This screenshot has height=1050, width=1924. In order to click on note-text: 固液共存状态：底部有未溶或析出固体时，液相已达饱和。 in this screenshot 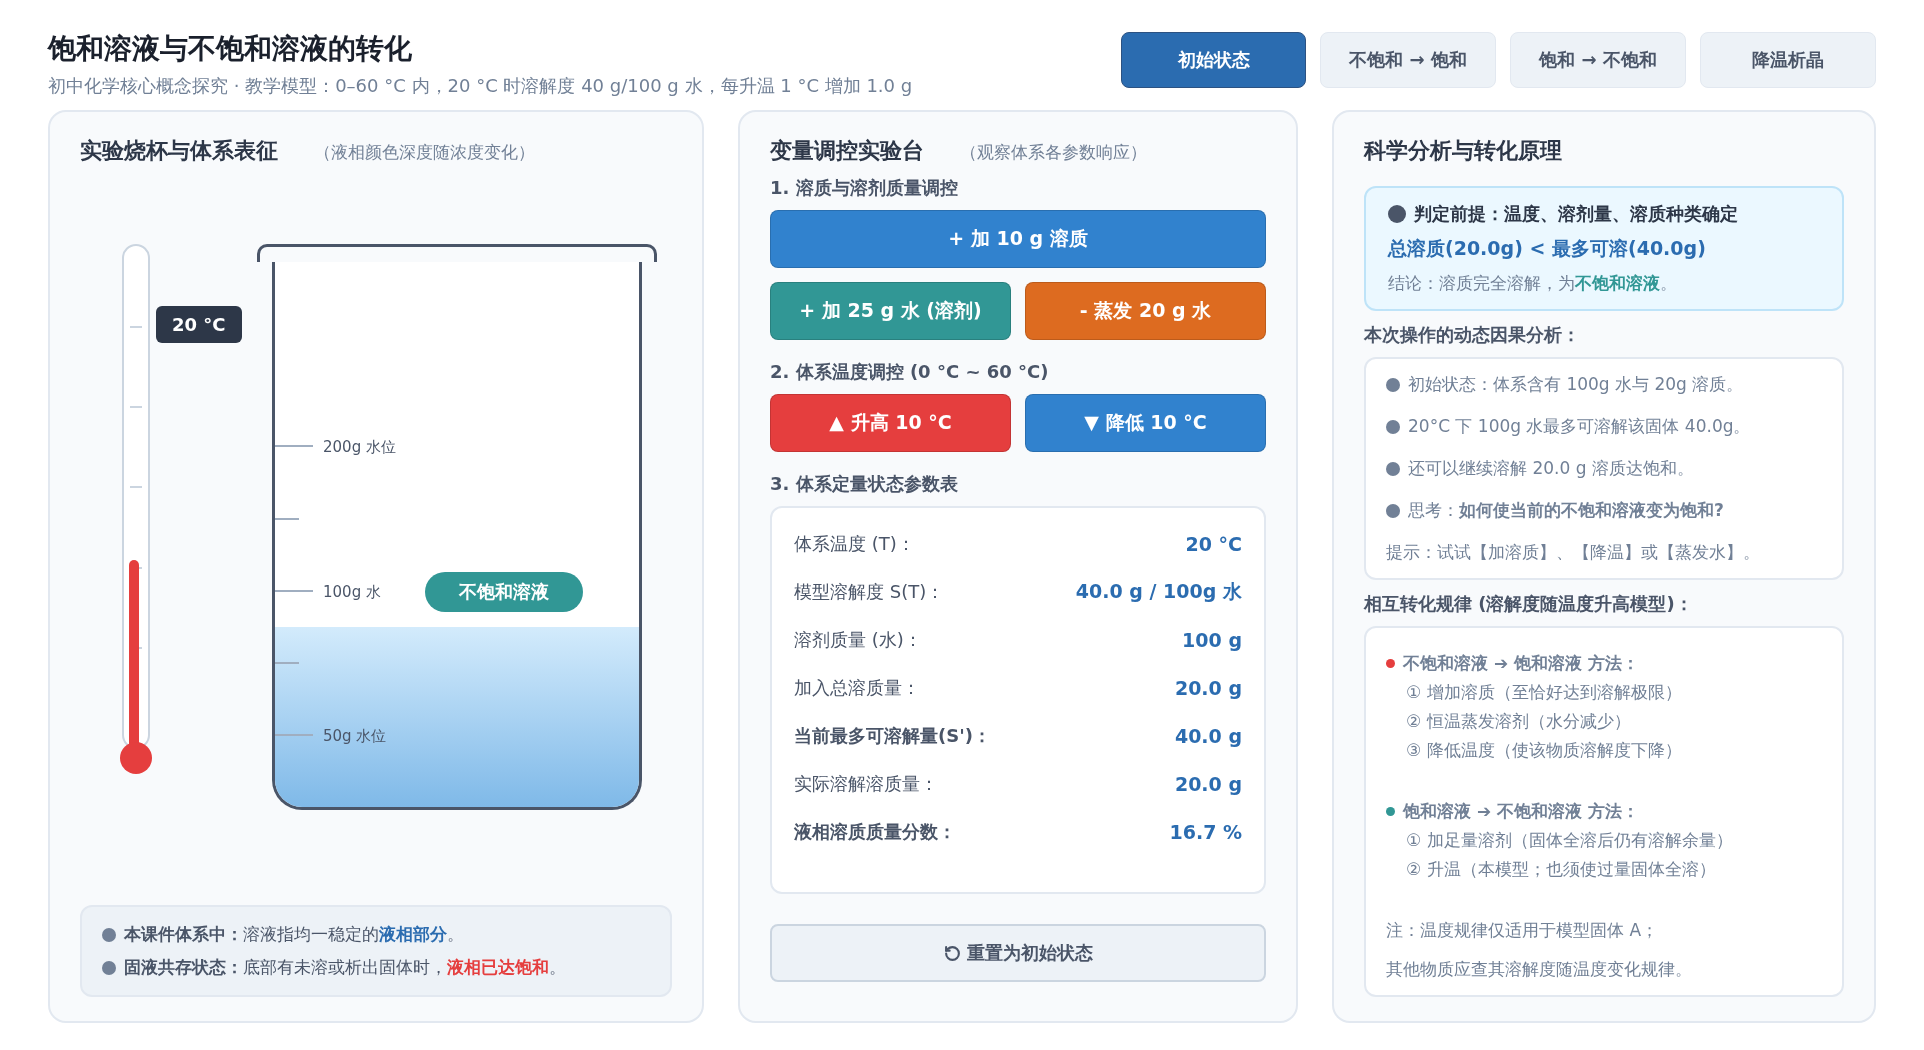, I will do `click(345, 967)`.